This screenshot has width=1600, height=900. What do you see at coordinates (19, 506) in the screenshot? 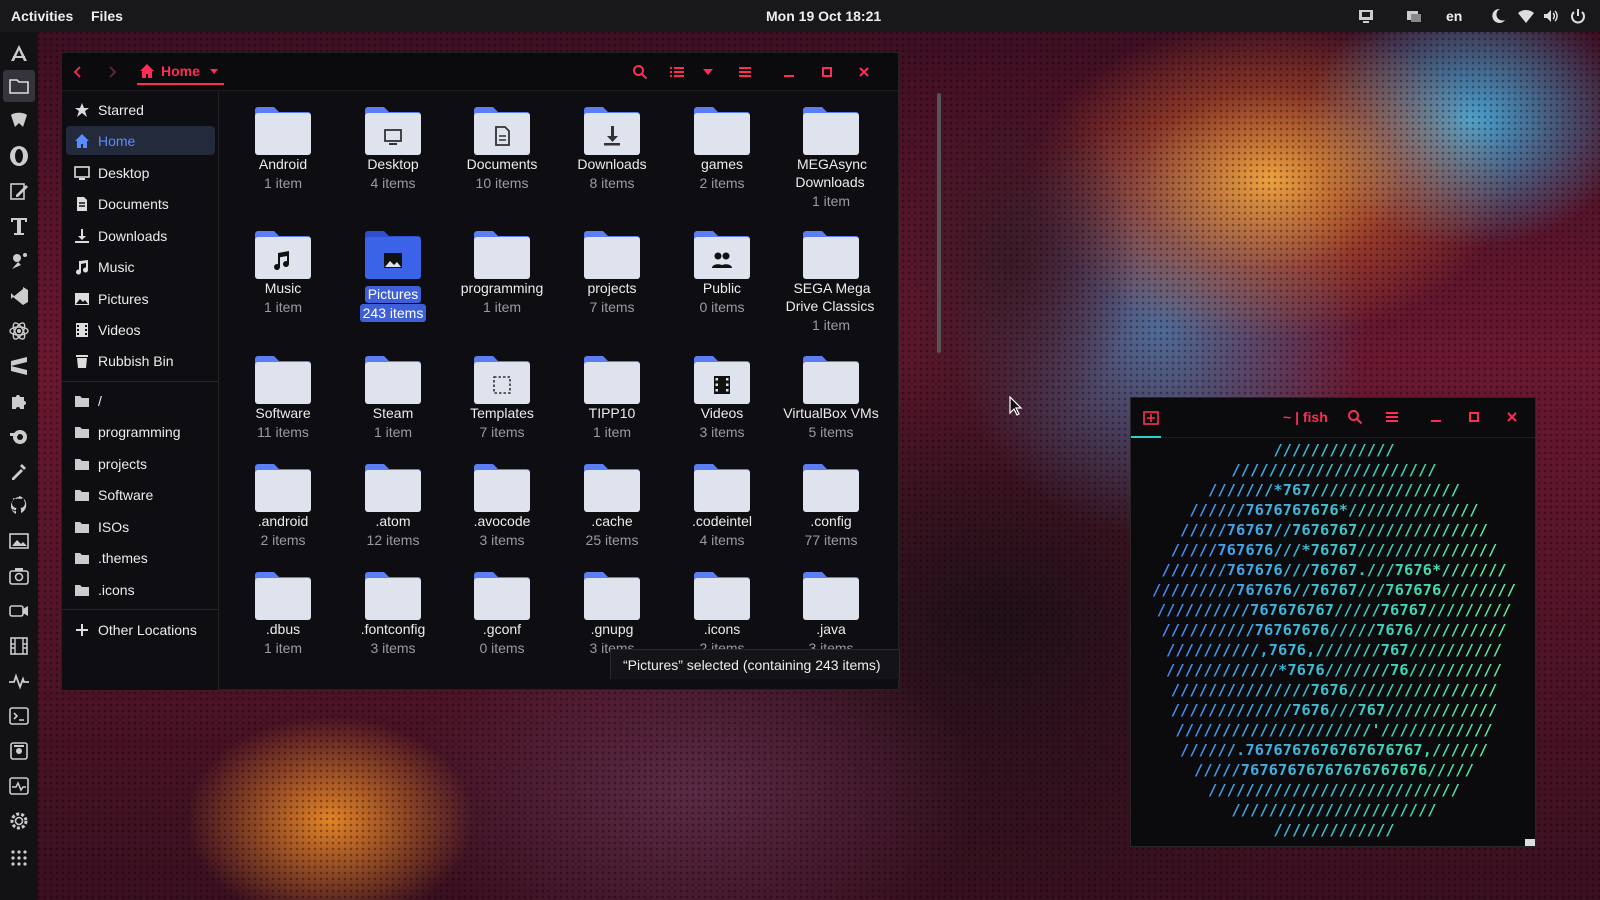
I see `github-icon` at bounding box center [19, 506].